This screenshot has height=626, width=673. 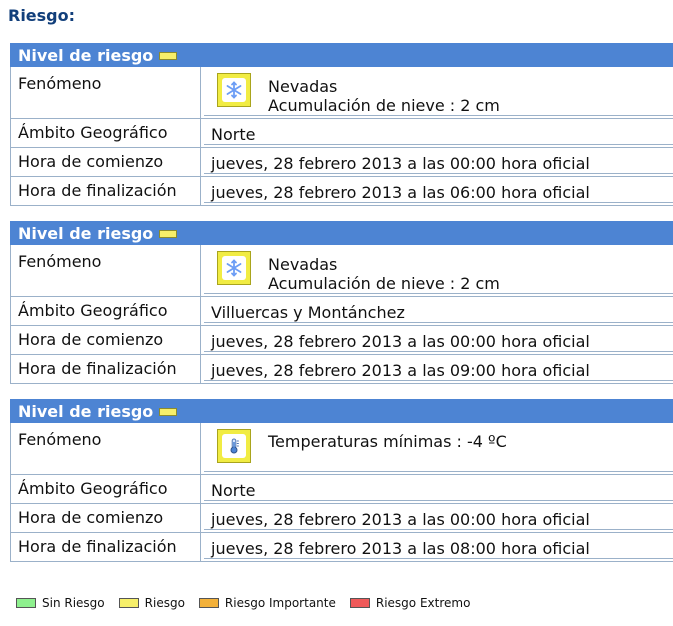 I want to click on legend-swatch-orange, so click(x=208, y=603).